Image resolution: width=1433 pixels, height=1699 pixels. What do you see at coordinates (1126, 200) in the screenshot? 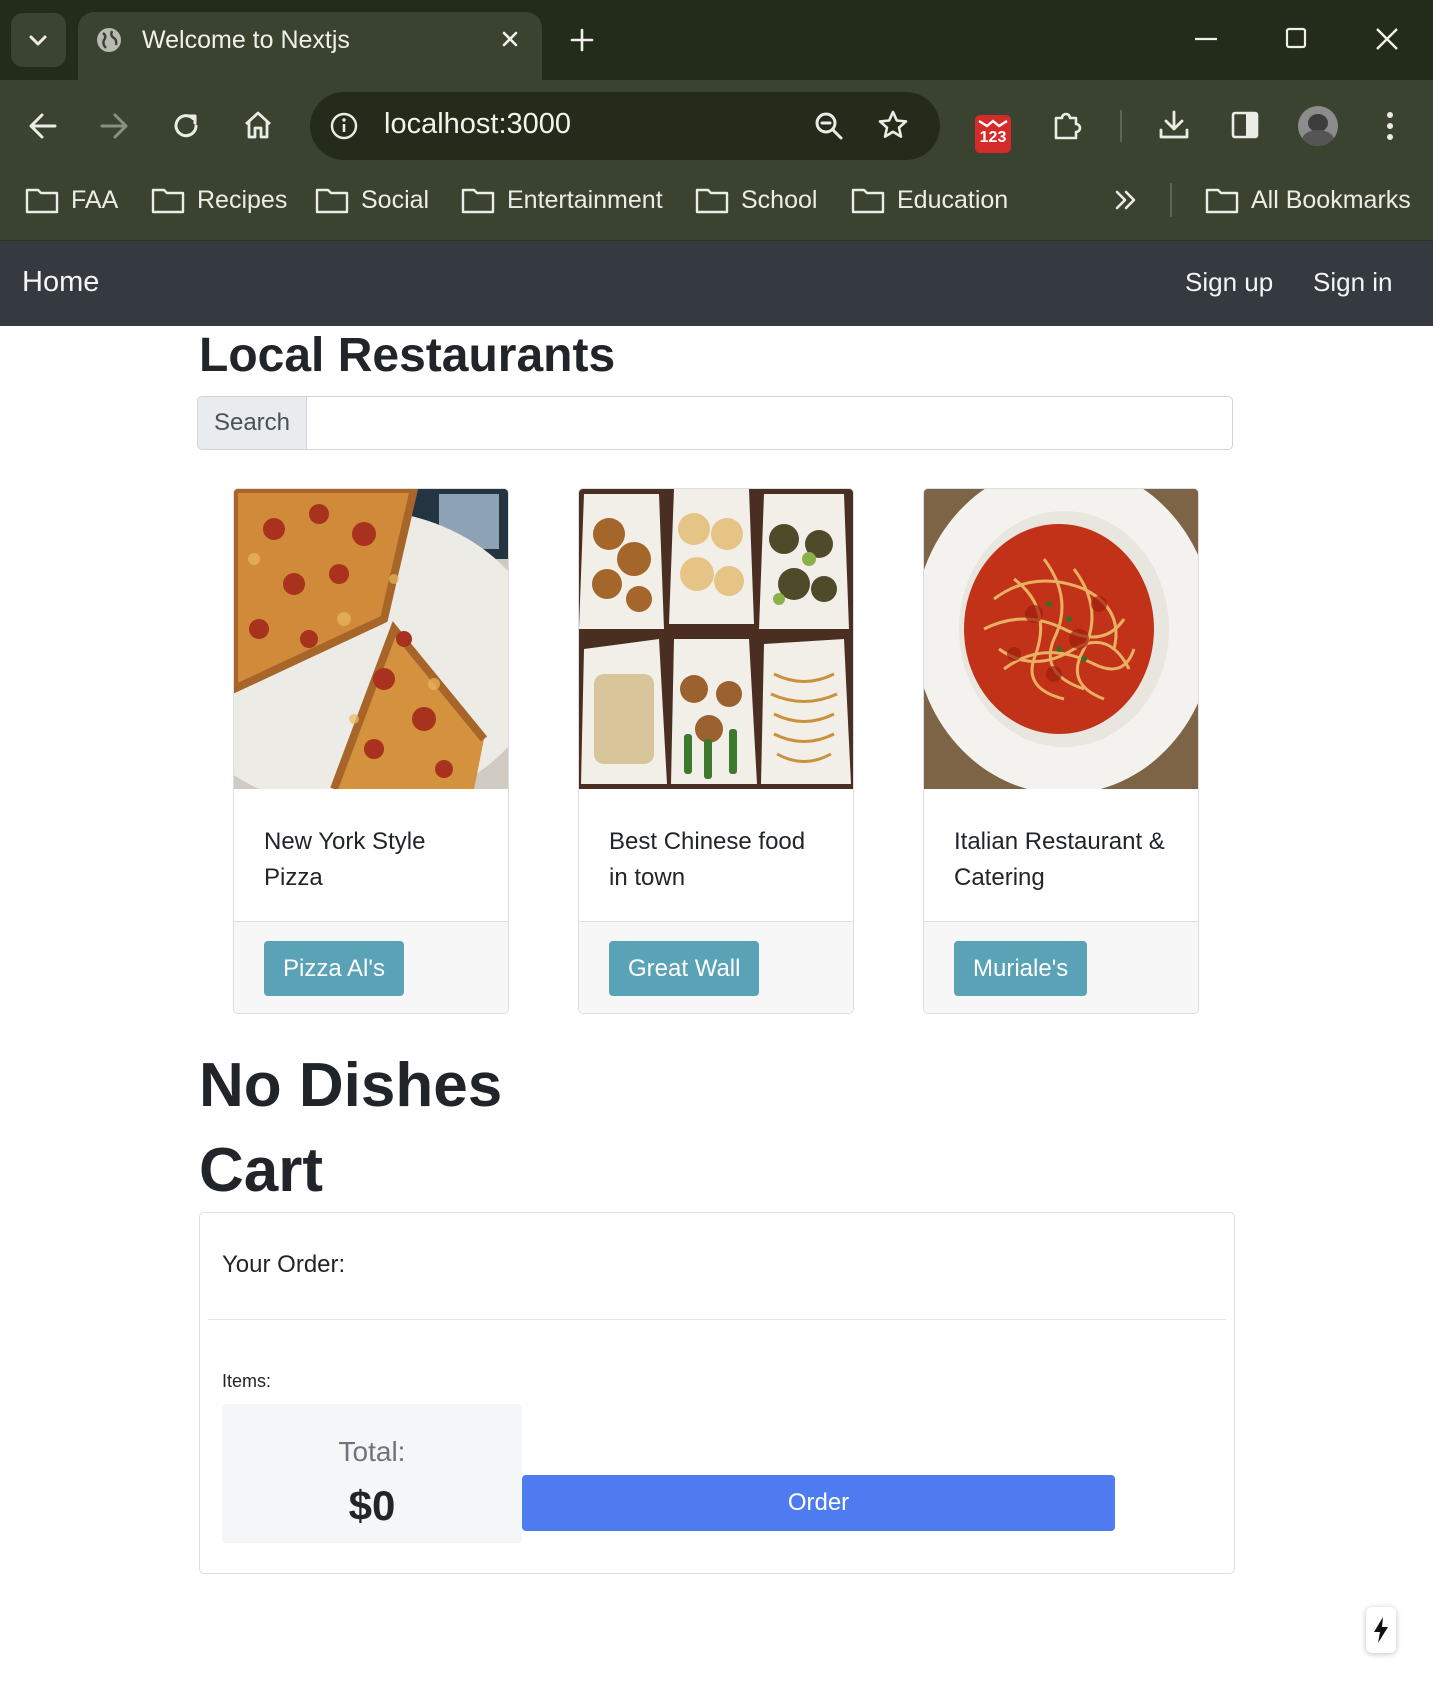
I see `more-bookmarks-chevron-icon` at bounding box center [1126, 200].